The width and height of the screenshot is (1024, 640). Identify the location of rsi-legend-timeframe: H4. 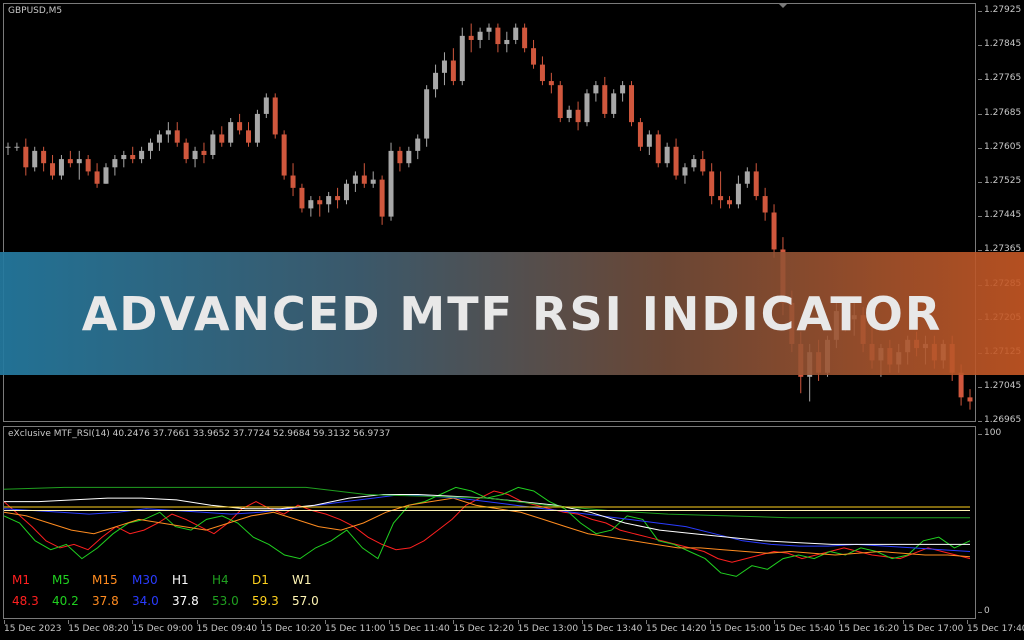
(220, 580).